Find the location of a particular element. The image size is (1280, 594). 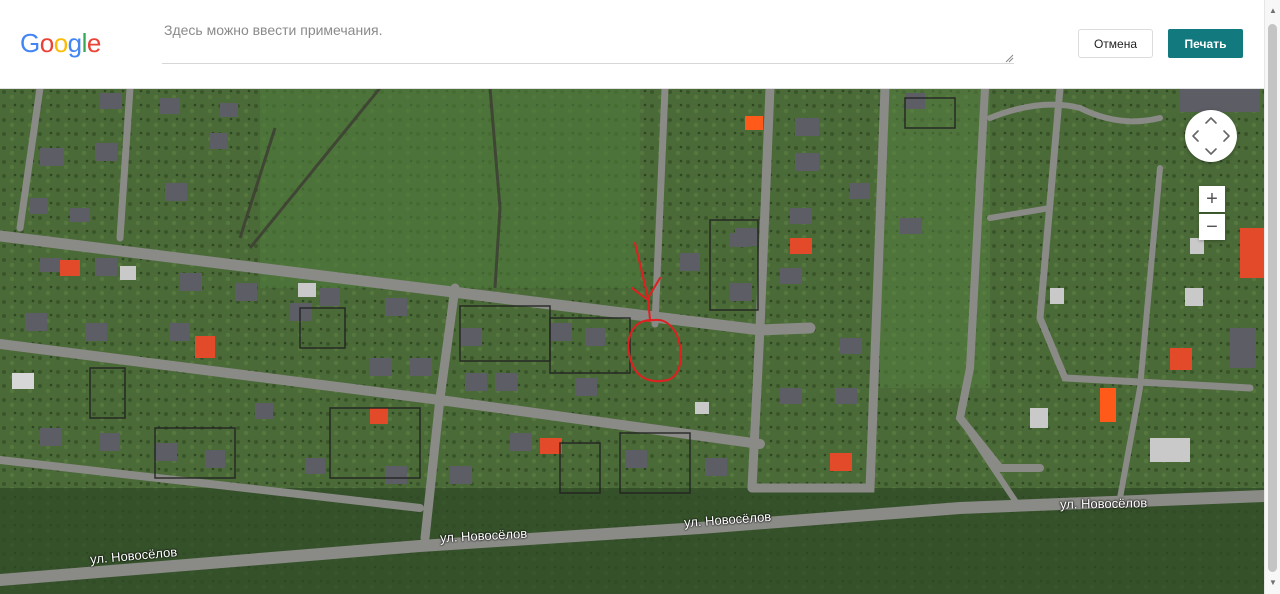

pan-arrows-icon is located at coordinates (1211, 136).